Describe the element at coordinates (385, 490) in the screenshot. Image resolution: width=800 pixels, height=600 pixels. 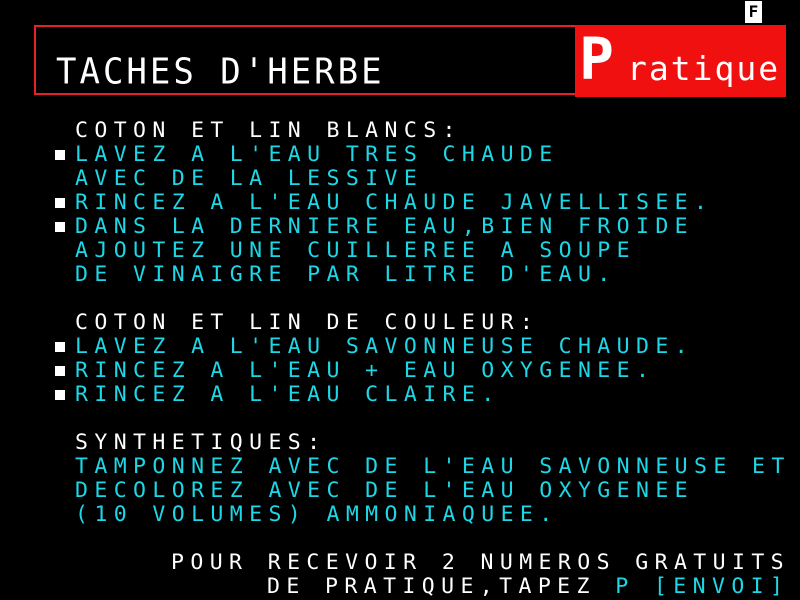
I see `list-item: DECOLOREZ AVEC DE L'EAU OXYGENEE` at that location.